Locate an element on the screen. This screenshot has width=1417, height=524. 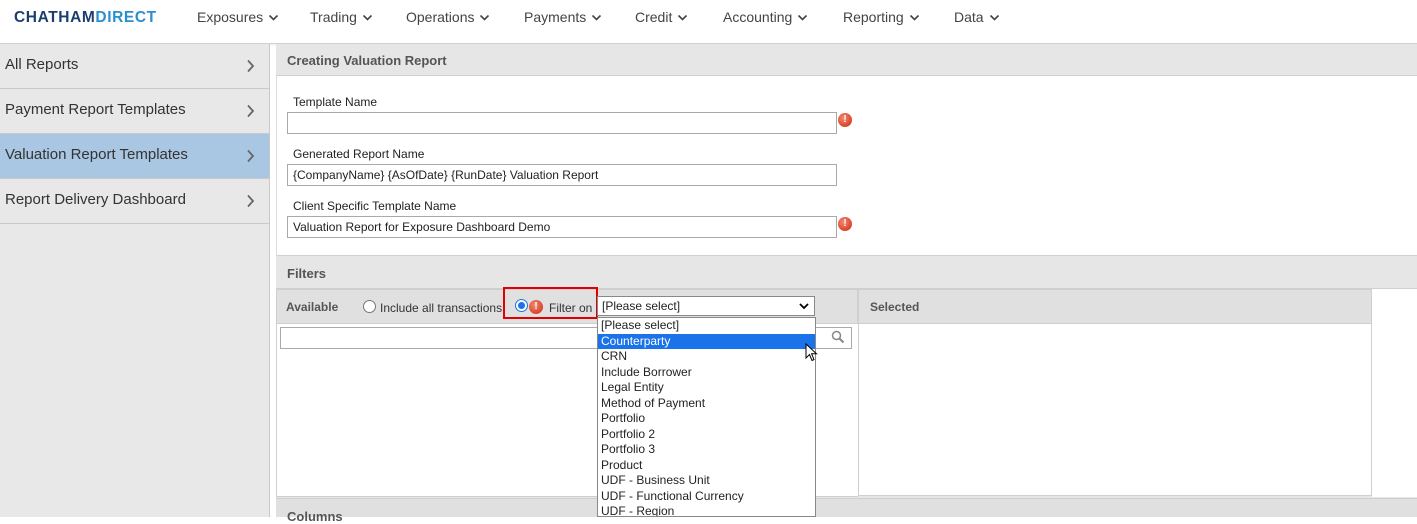
nav-label: Trading is located at coordinates (333, 17).